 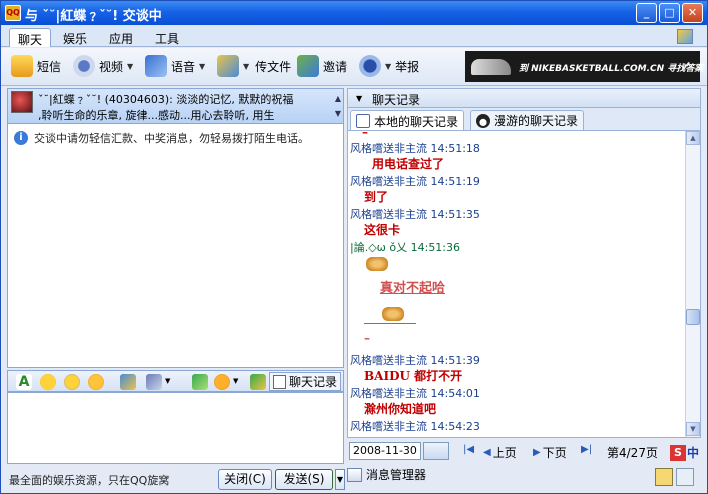 What do you see at coordinates (469, 449) in the screenshot?
I see `first-page-icon: |◀` at bounding box center [469, 449].